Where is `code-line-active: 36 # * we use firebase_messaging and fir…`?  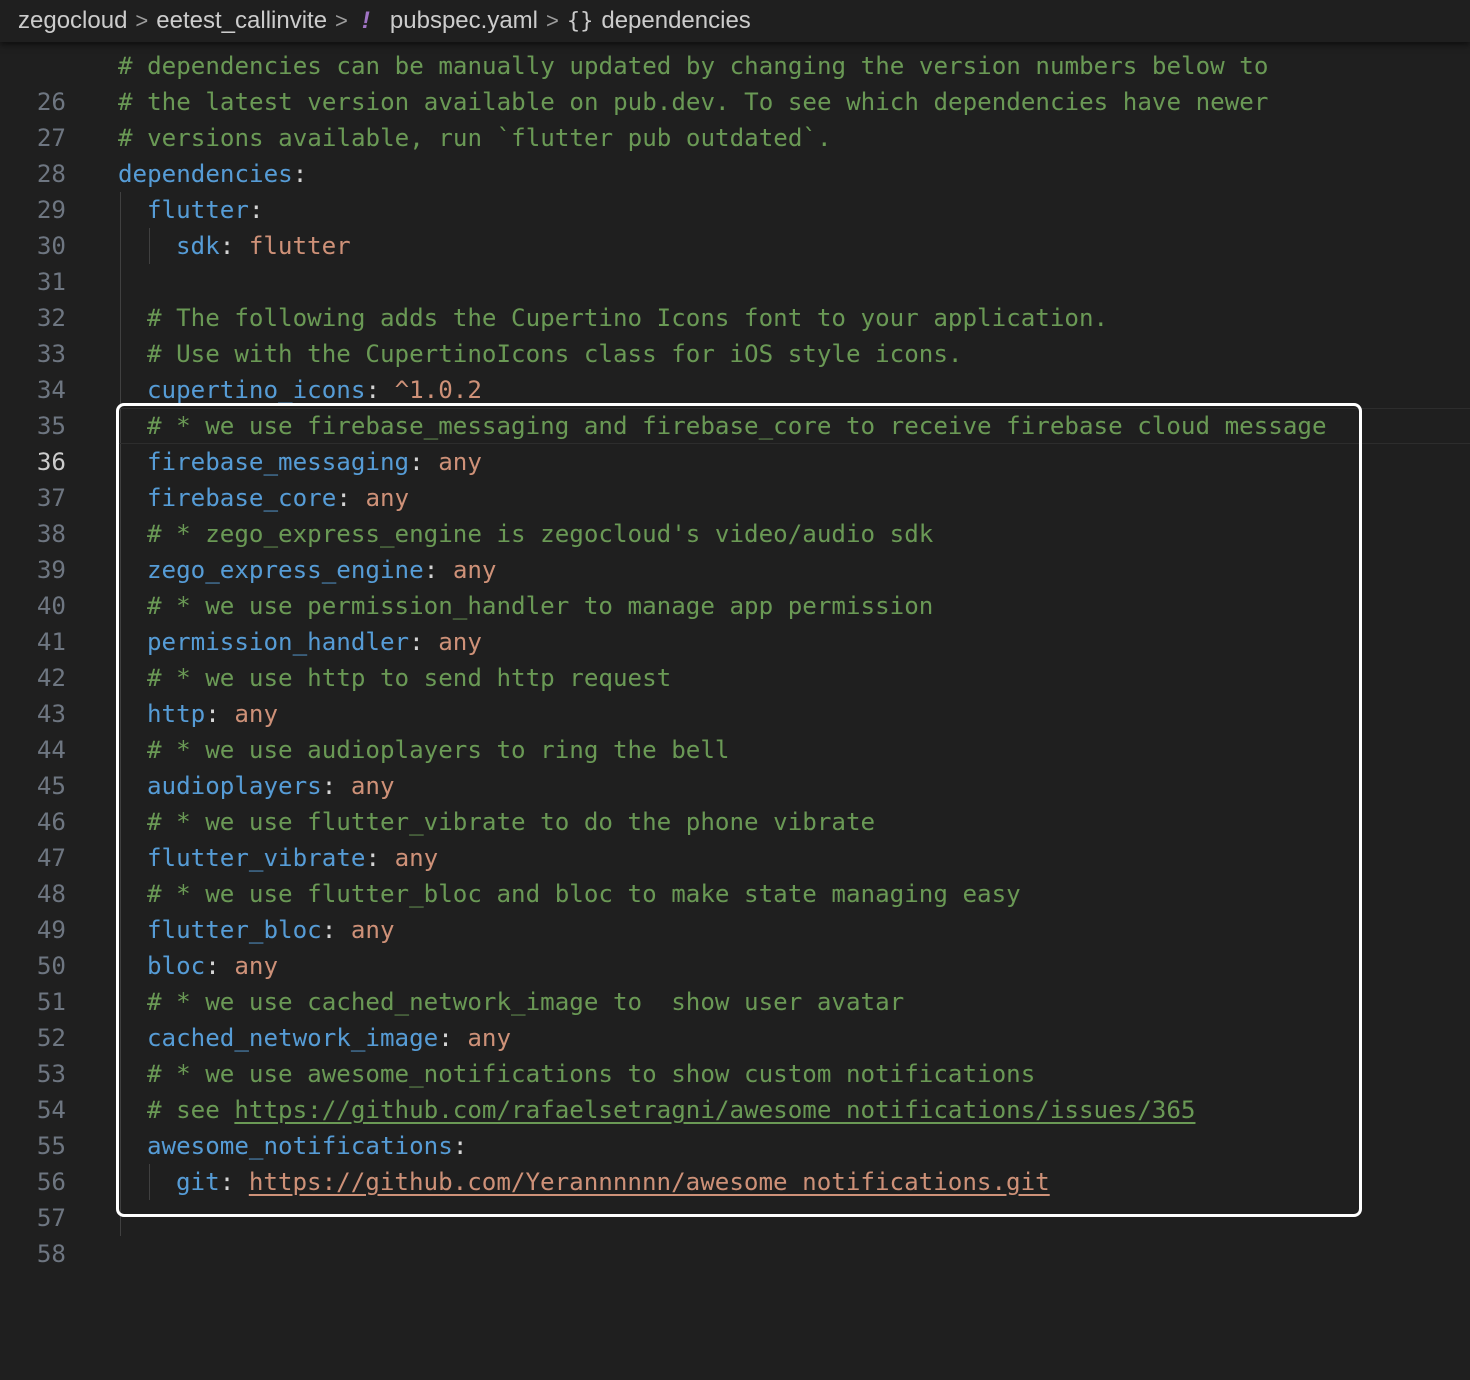
code-line-active: 36 # * we use firebase_messaging and fir… is located at coordinates (735, 442).